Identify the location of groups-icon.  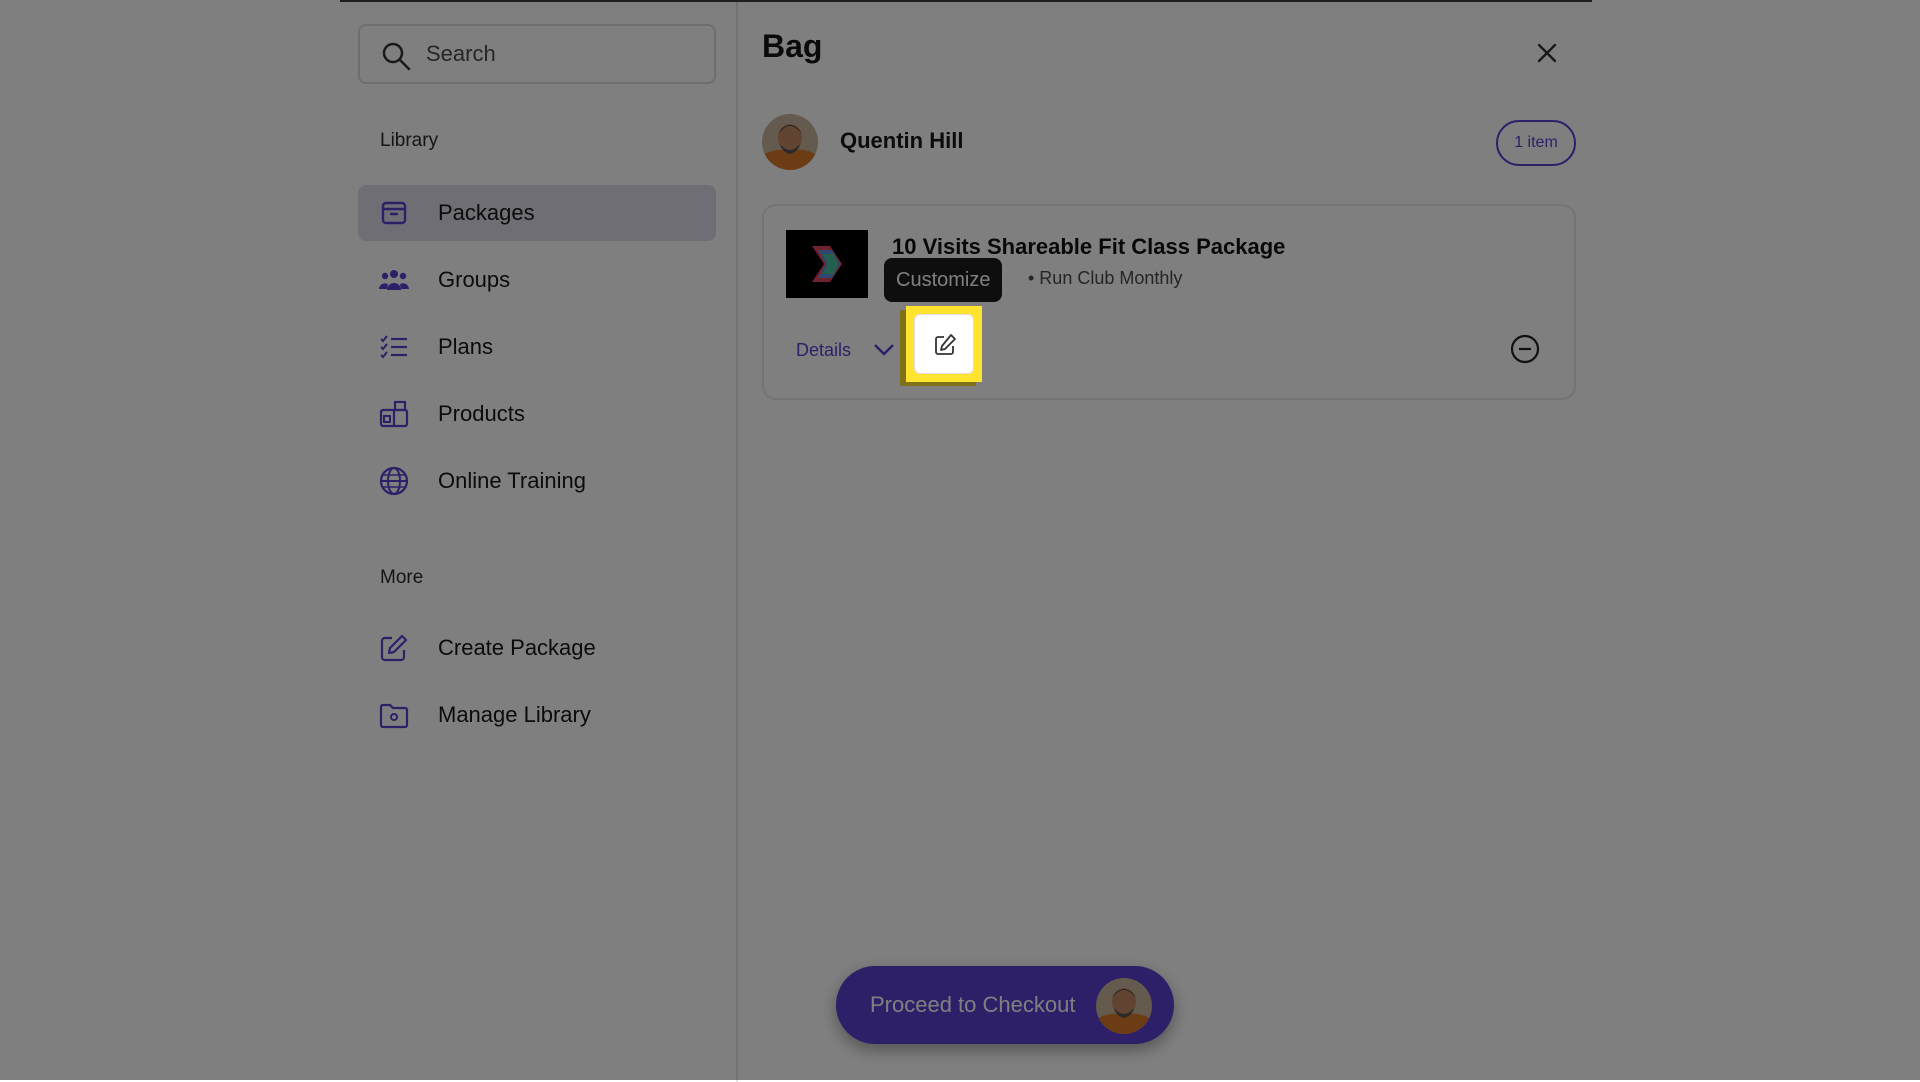
(394, 280).